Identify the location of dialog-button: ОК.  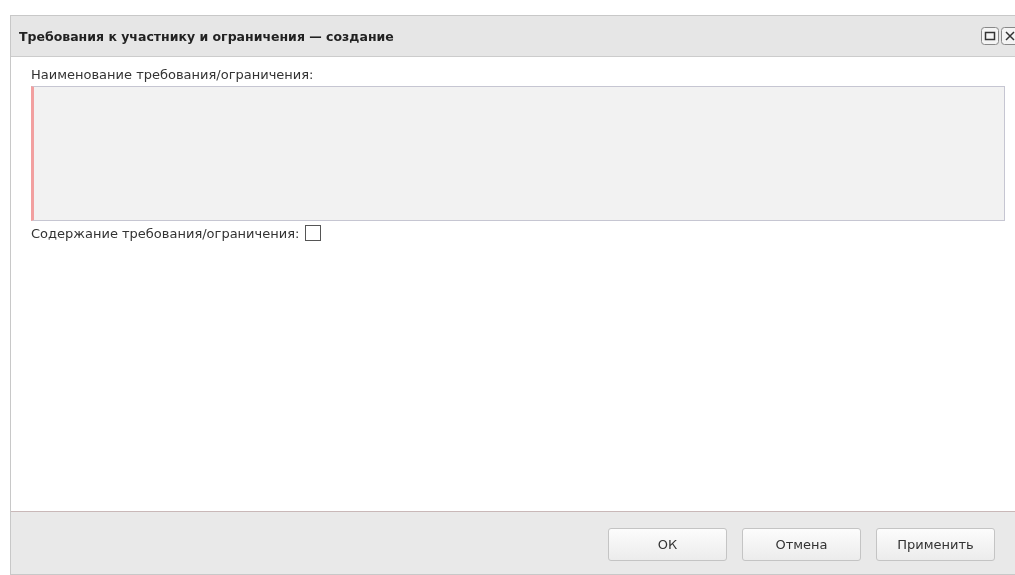
(667, 544).